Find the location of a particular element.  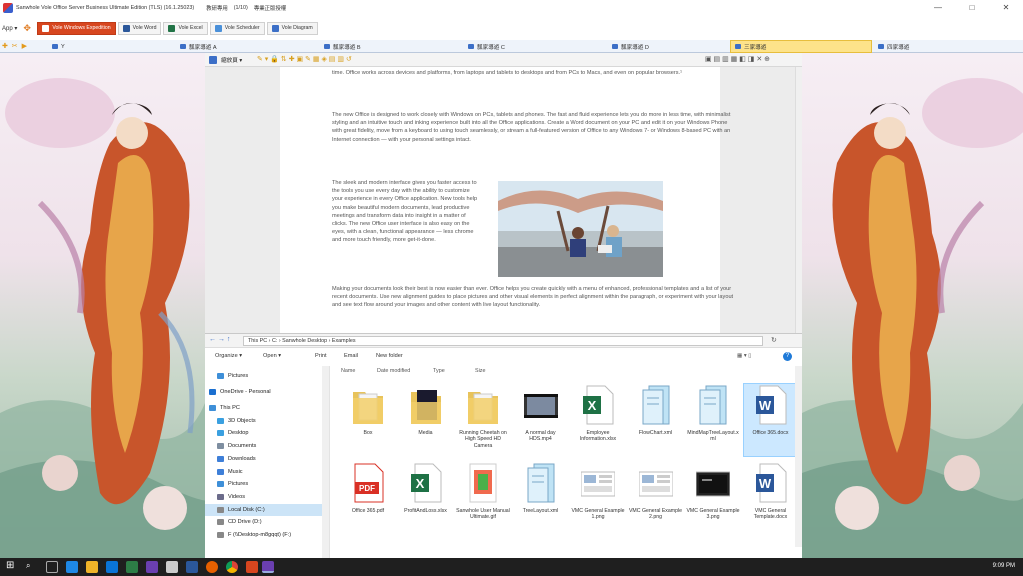

open-button: Open ▾ is located at coordinates (272, 356).